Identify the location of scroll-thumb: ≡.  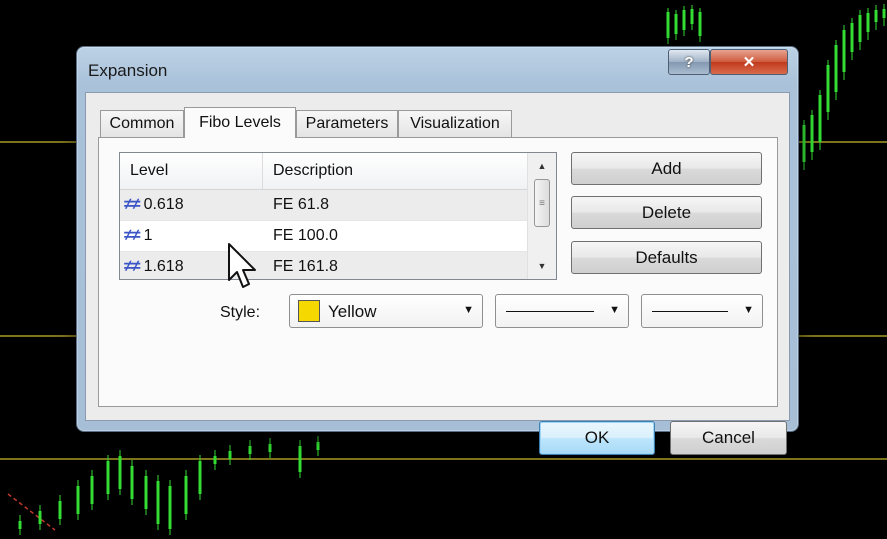
(542, 203).